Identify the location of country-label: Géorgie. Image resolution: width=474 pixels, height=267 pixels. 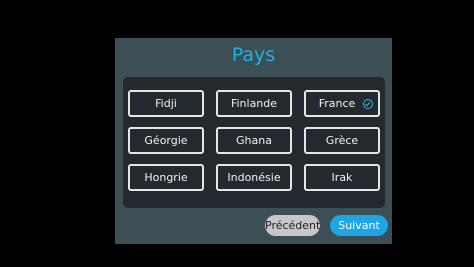
(166, 140).